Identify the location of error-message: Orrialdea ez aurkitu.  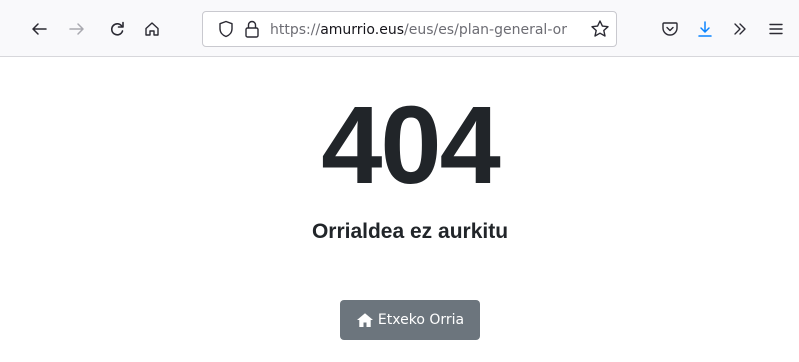
(410, 231).